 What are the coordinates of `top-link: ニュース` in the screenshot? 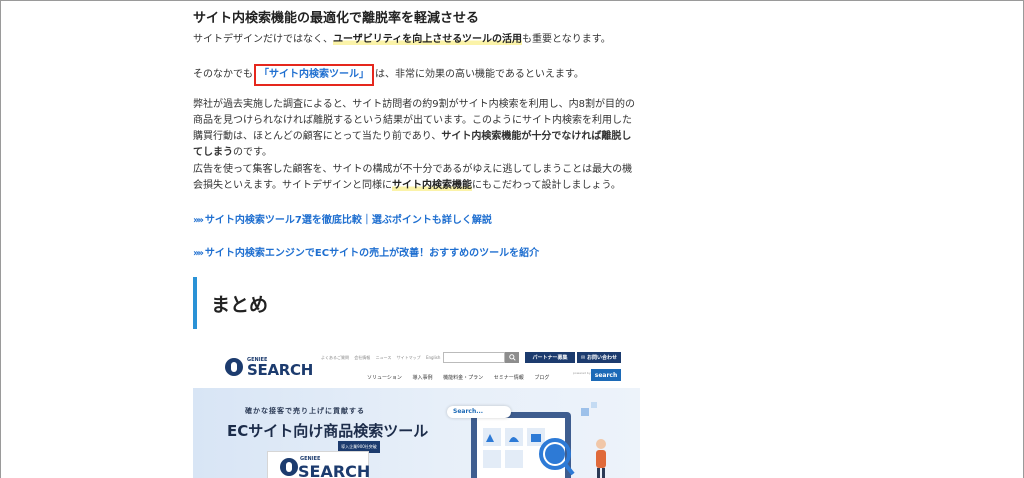 It's located at (383, 357).